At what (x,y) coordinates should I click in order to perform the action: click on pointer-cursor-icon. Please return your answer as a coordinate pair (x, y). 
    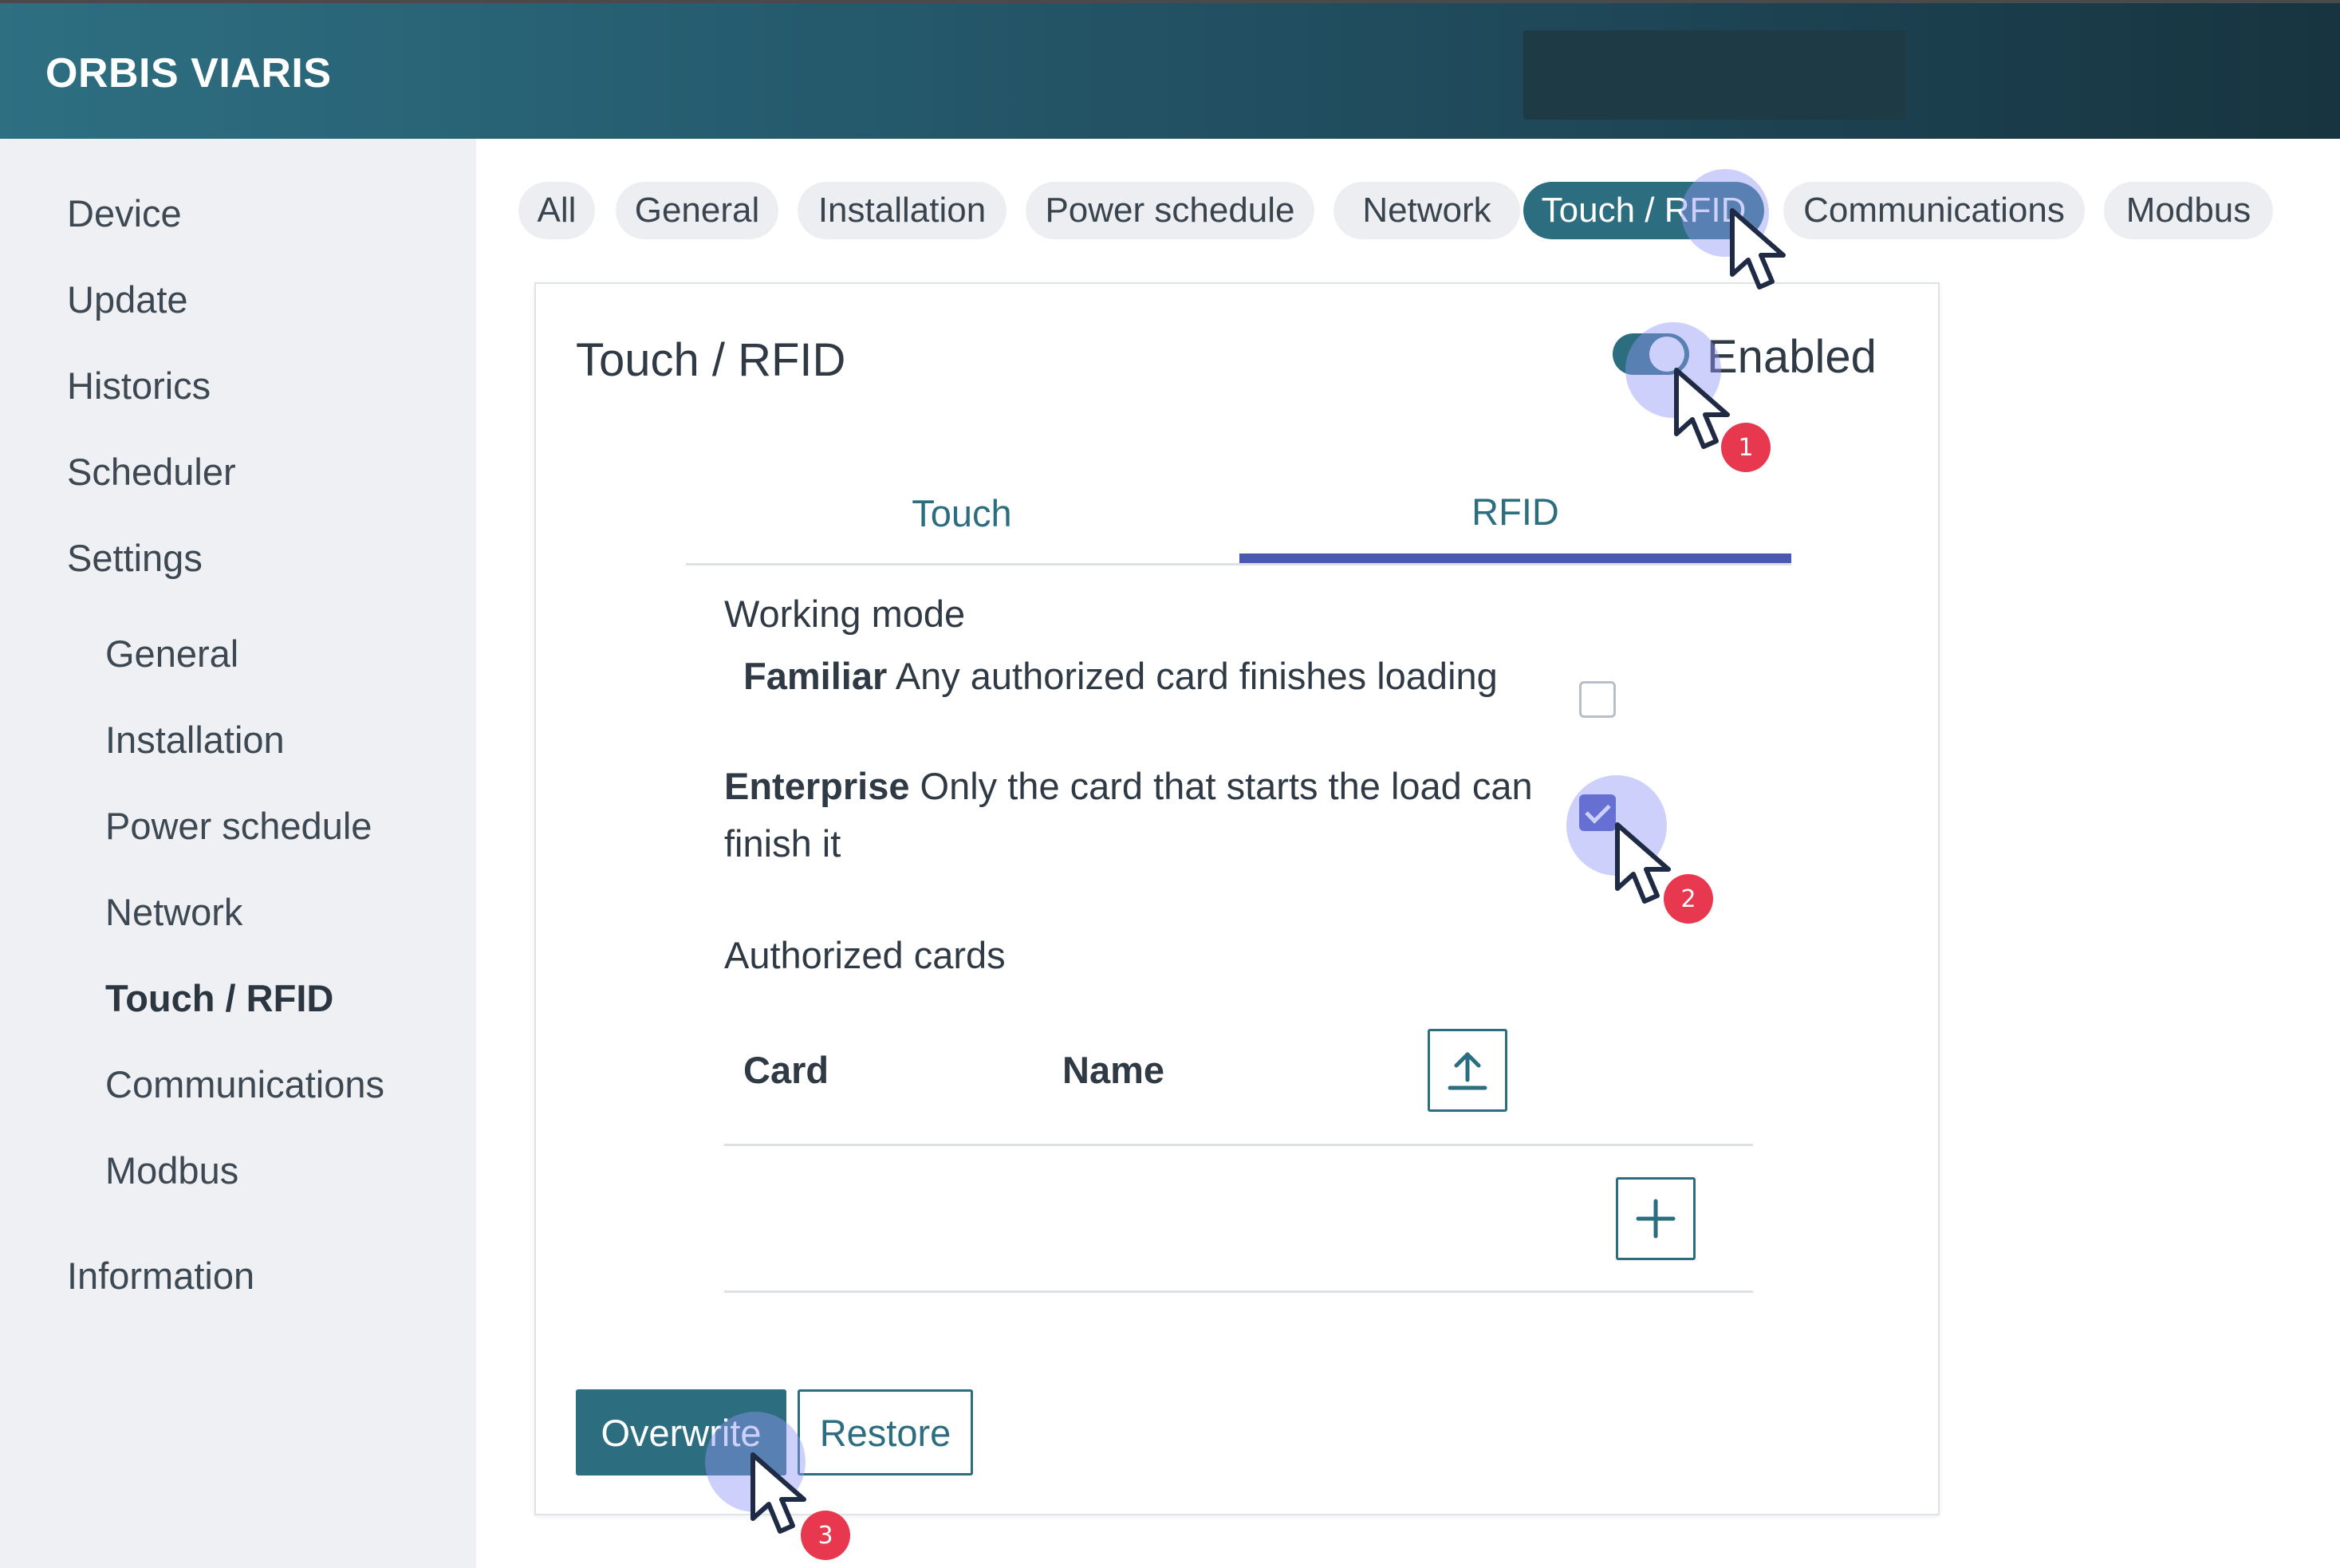
    Looking at the image, I should click on (1758, 249).